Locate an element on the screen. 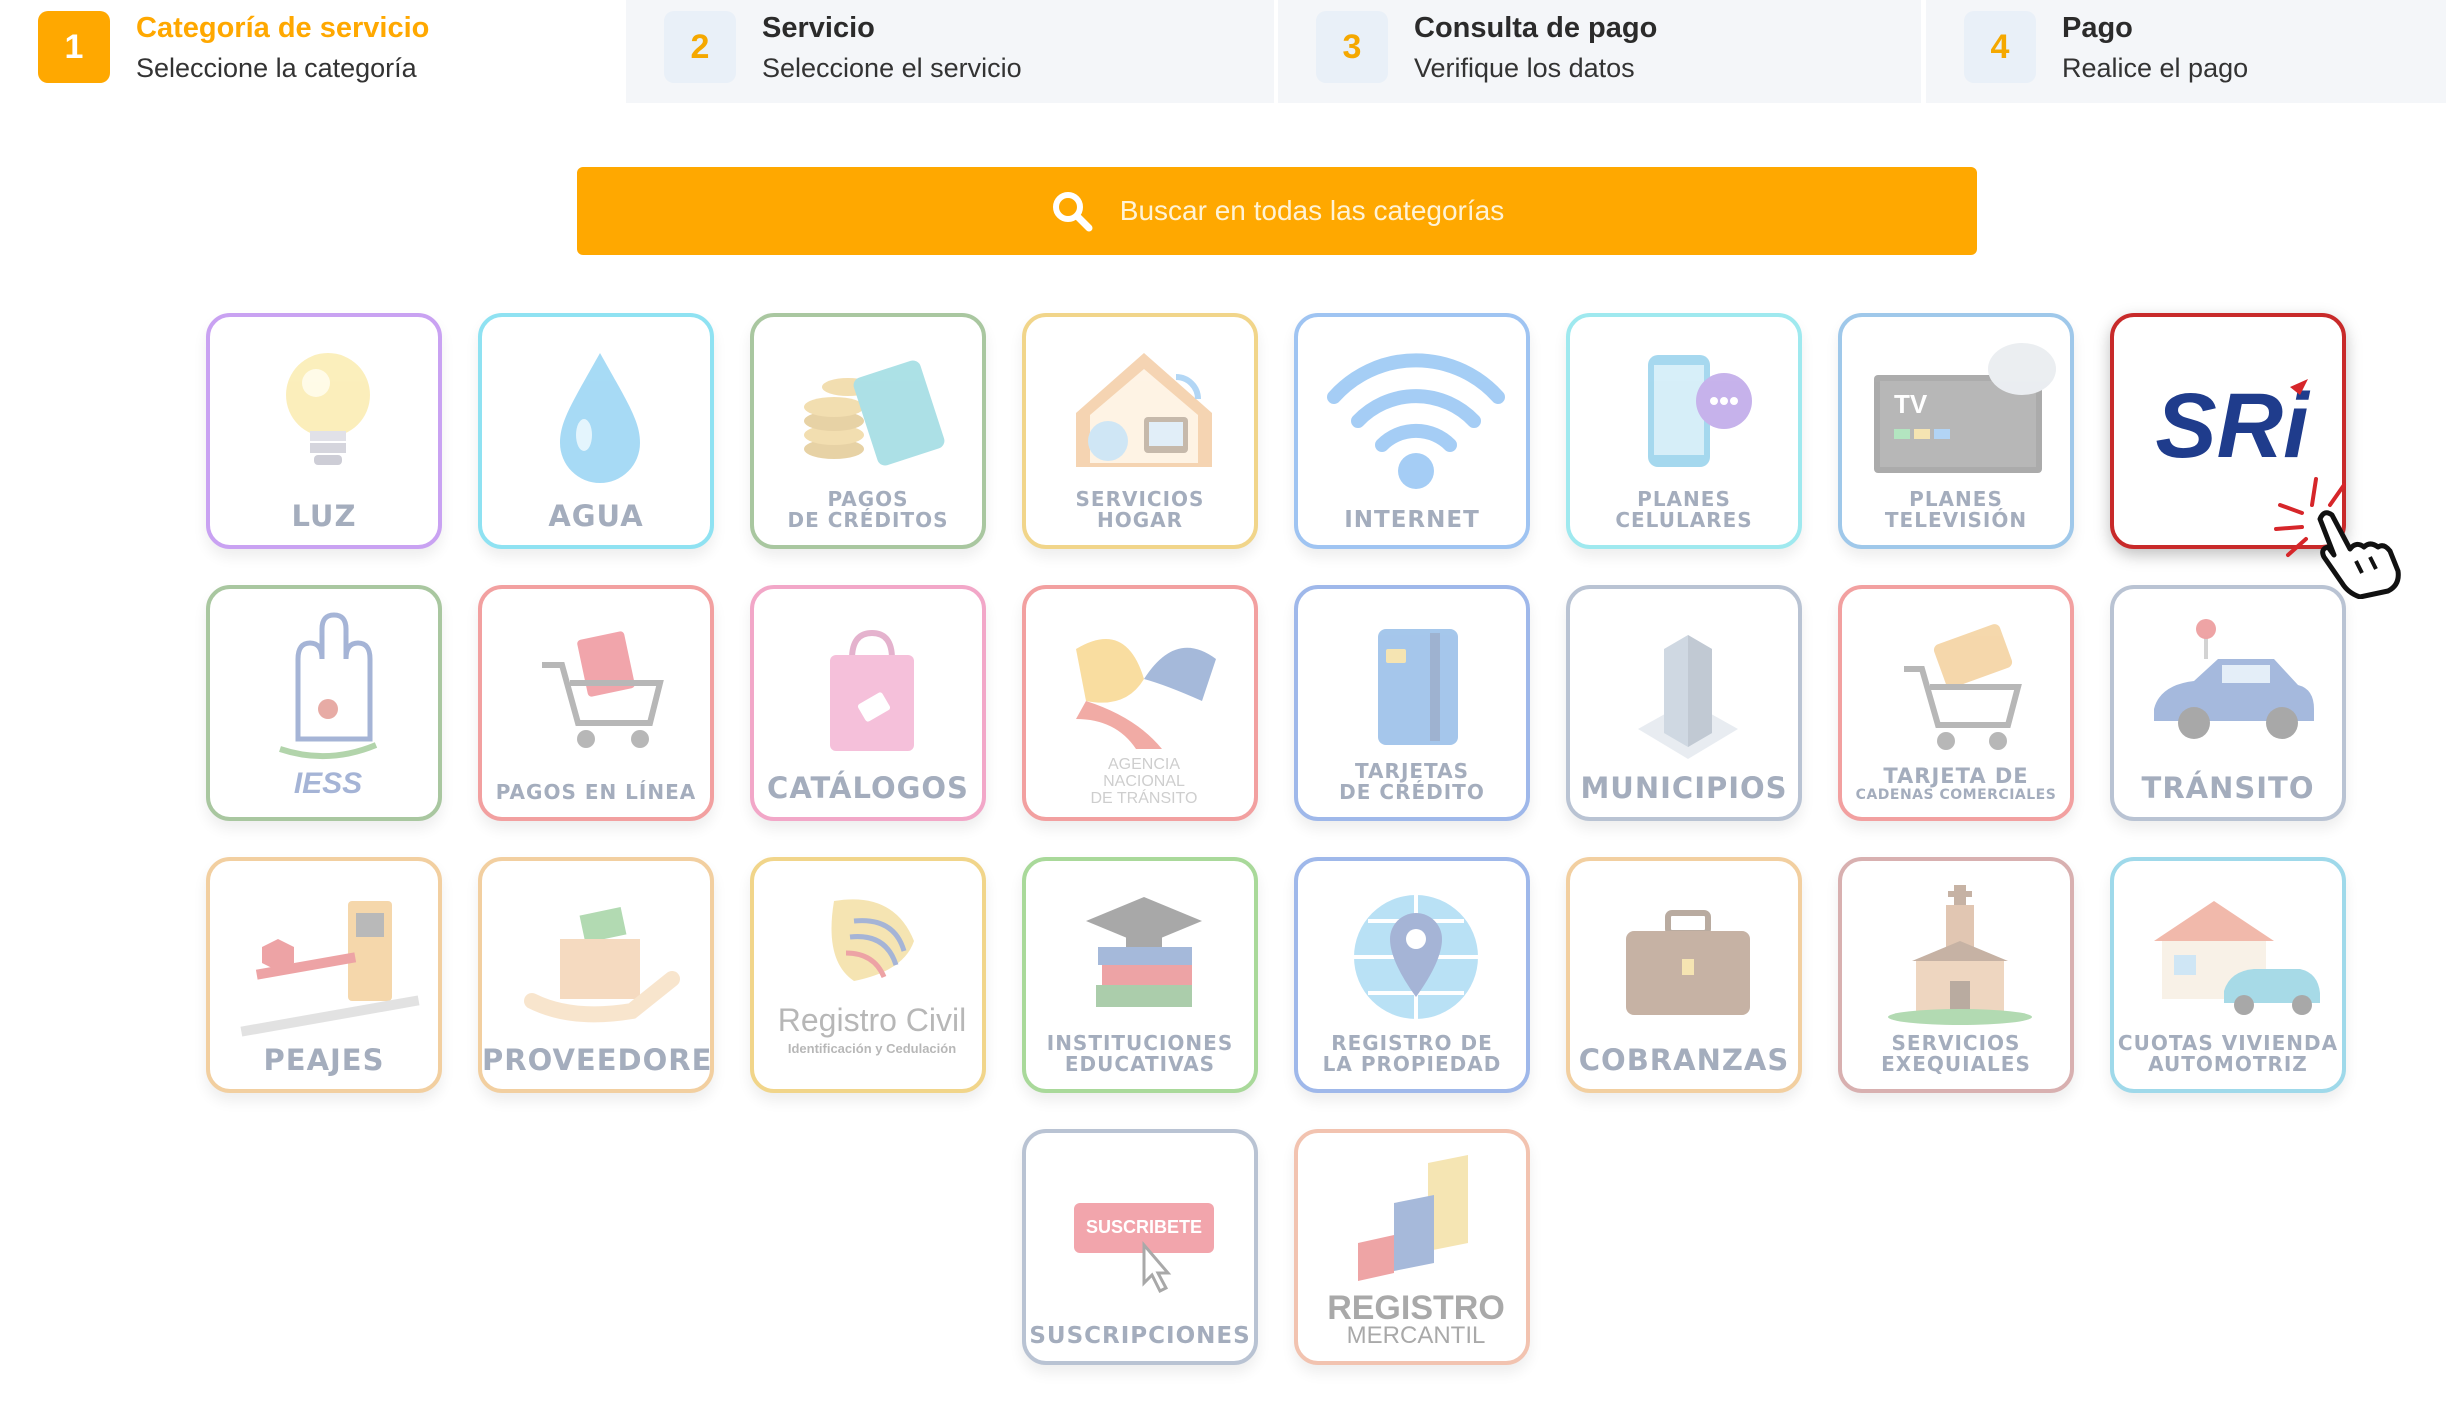 The width and height of the screenshot is (2446, 1416). step-number: 1 is located at coordinates (74, 47).